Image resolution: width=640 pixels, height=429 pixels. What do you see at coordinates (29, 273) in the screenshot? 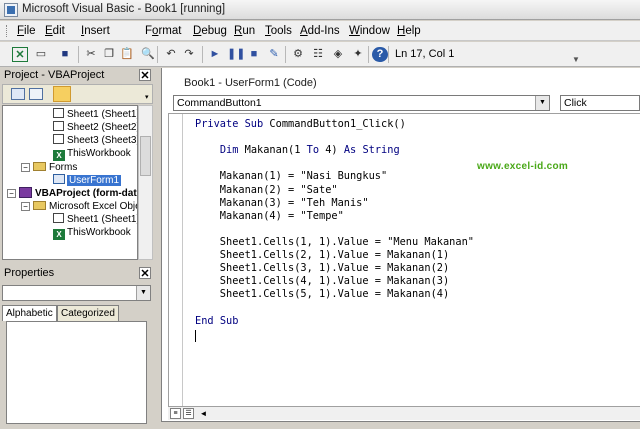
I see `properties-title-text: Properties` at bounding box center [29, 273].